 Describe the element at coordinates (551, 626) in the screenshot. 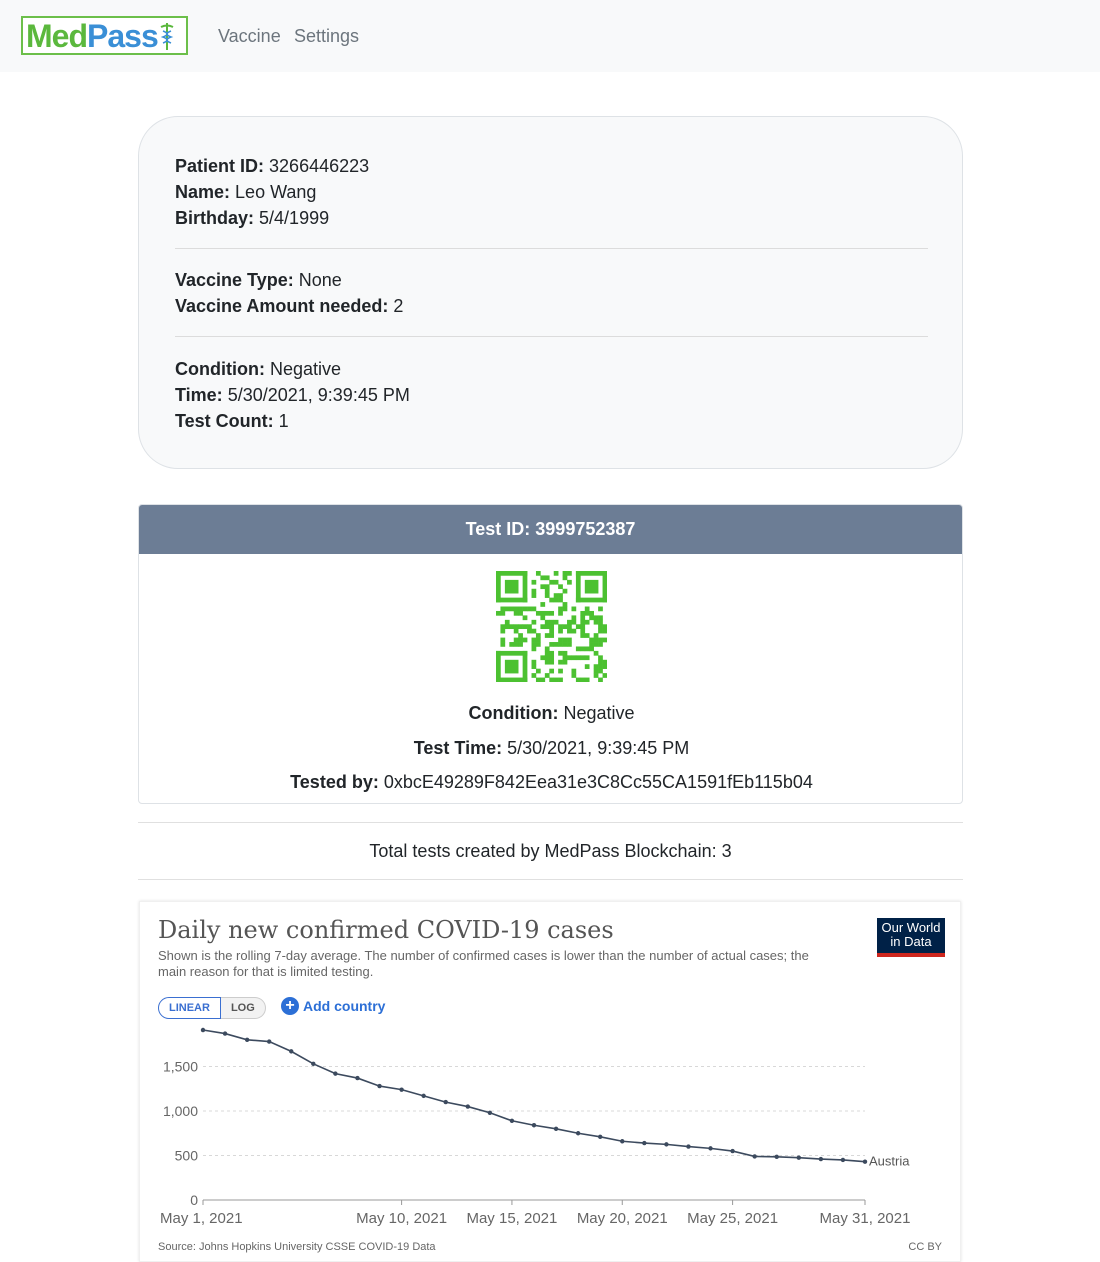

I see `qr-code-icon` at that location.